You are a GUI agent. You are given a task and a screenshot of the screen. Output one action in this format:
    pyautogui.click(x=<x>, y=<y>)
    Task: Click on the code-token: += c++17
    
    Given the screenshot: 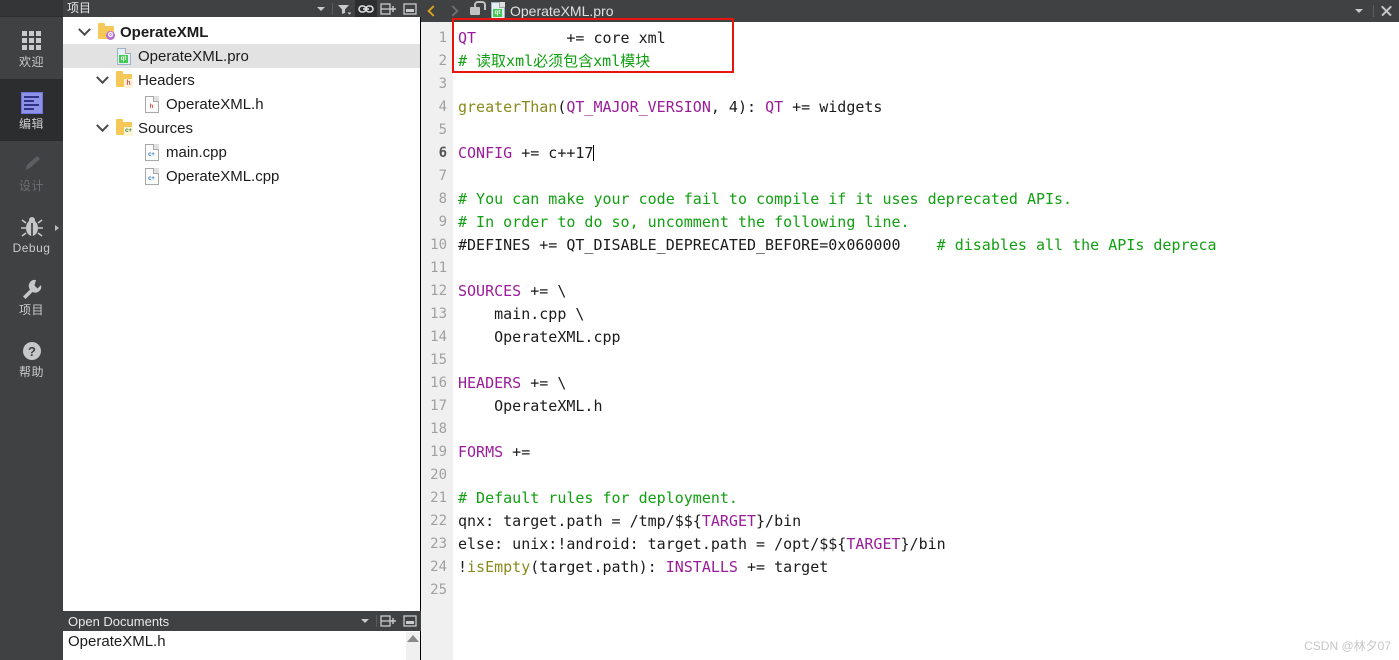 What is the action you would take?
    pyautogui.click(x=553, y=153)
    